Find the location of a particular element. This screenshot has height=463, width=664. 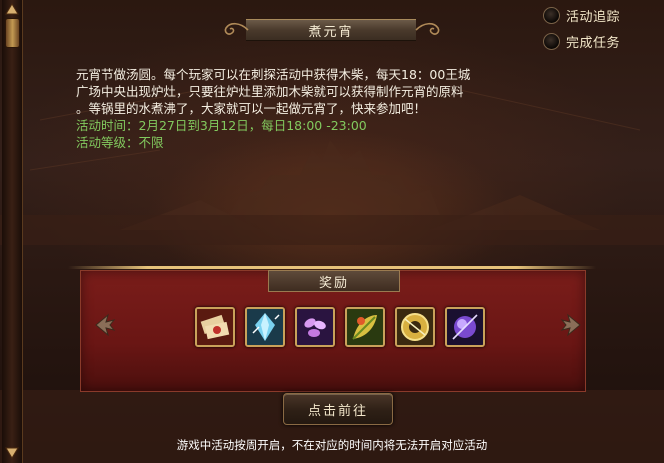

reward-item-blue-crystal is located at coordinates (265, 327).